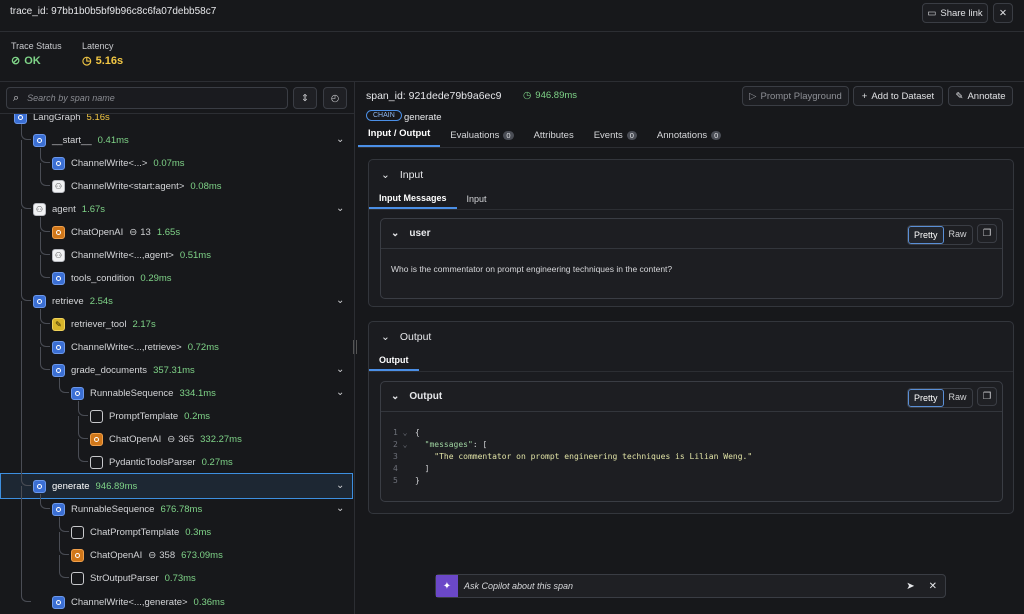  What do you see at coordinates (406, 337) in the screenshot?
I see `output-panel-header: ⌄ Output` at bounding box center [406, 337].